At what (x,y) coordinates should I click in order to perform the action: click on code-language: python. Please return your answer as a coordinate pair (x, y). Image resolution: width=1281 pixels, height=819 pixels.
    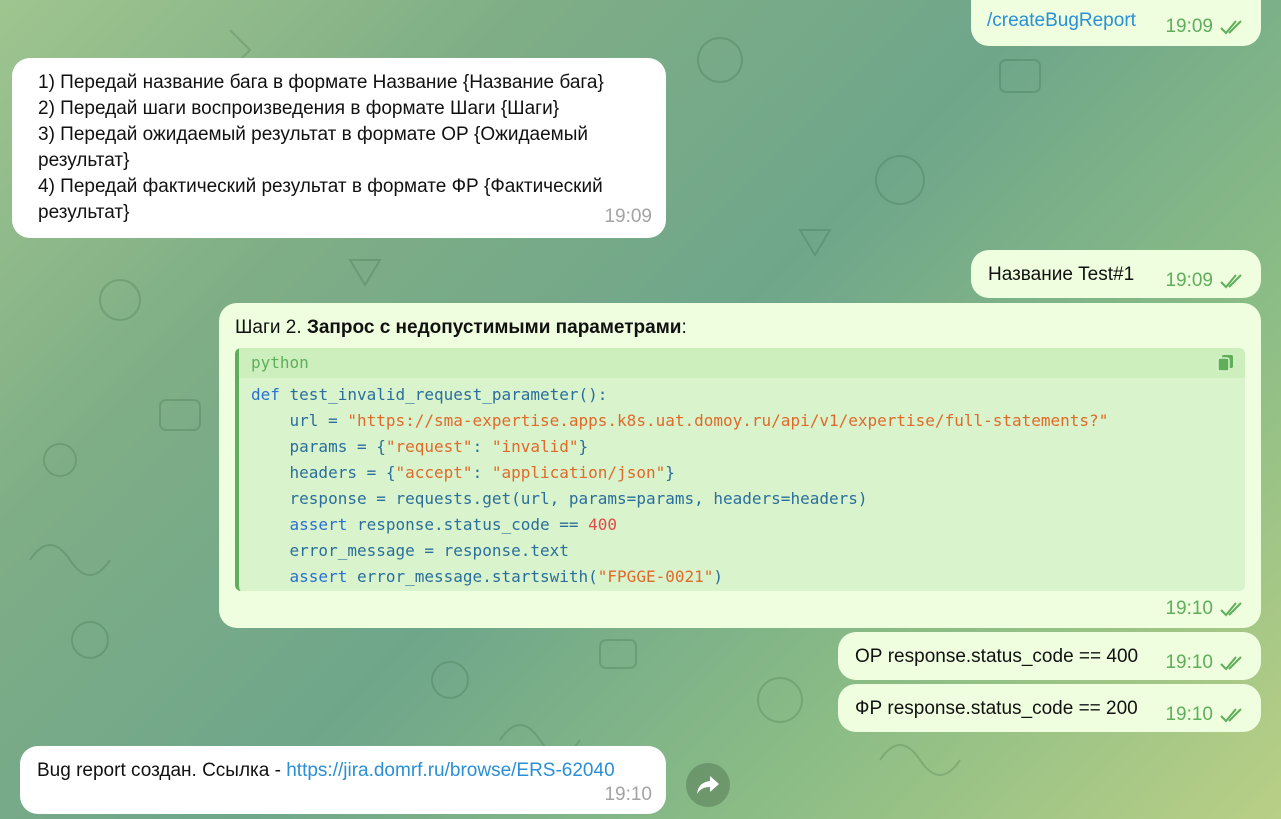
    Looking at the image, I should click on (280, 362).